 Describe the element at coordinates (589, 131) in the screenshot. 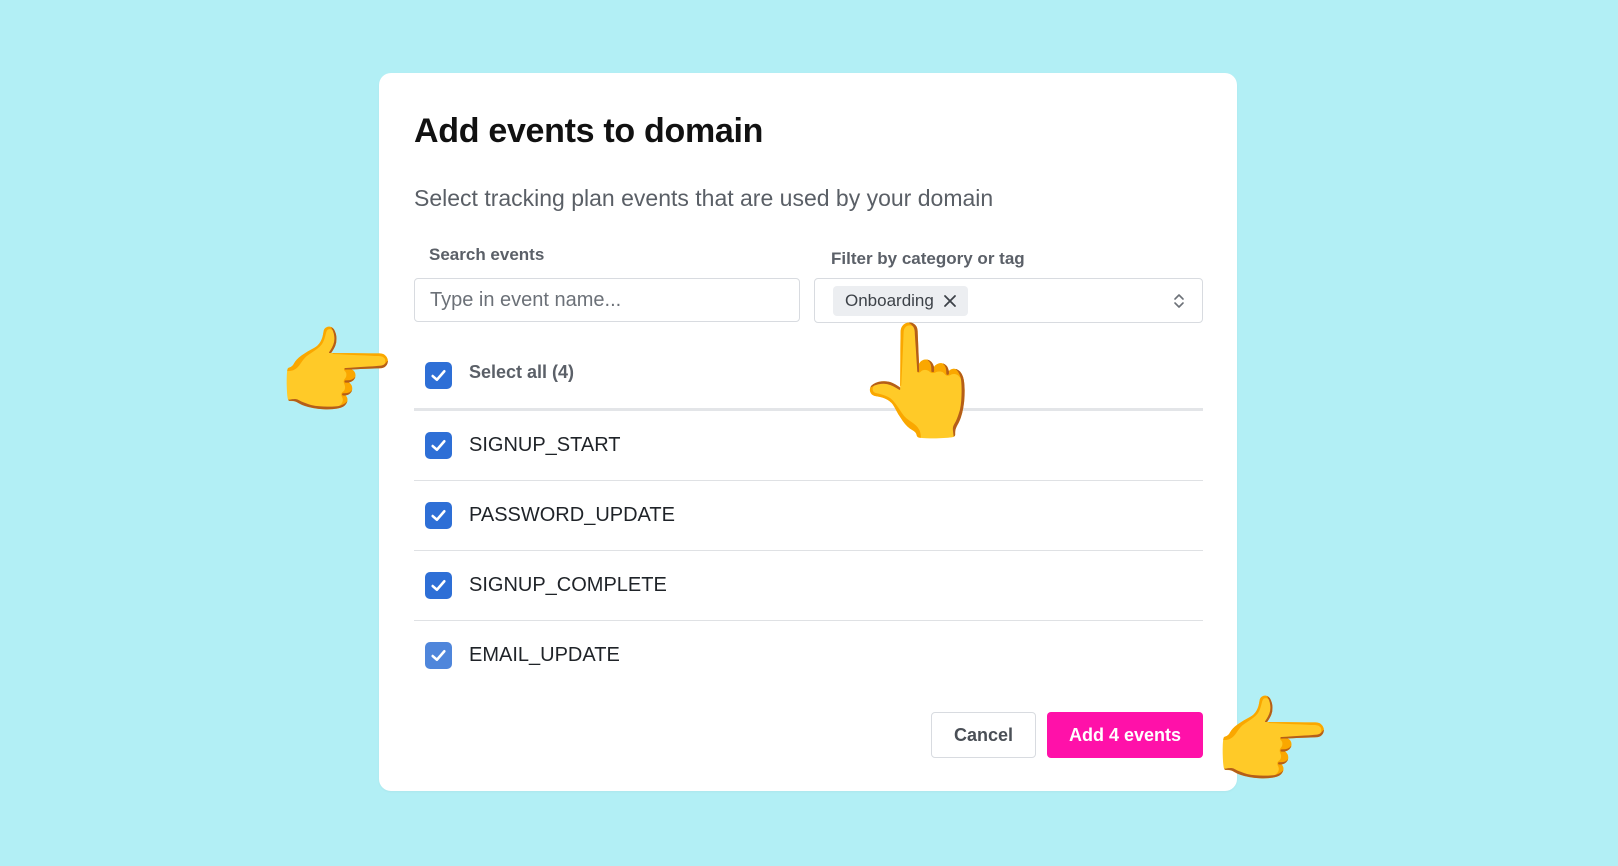

I see `modal-title: Add events to domain` at that location.